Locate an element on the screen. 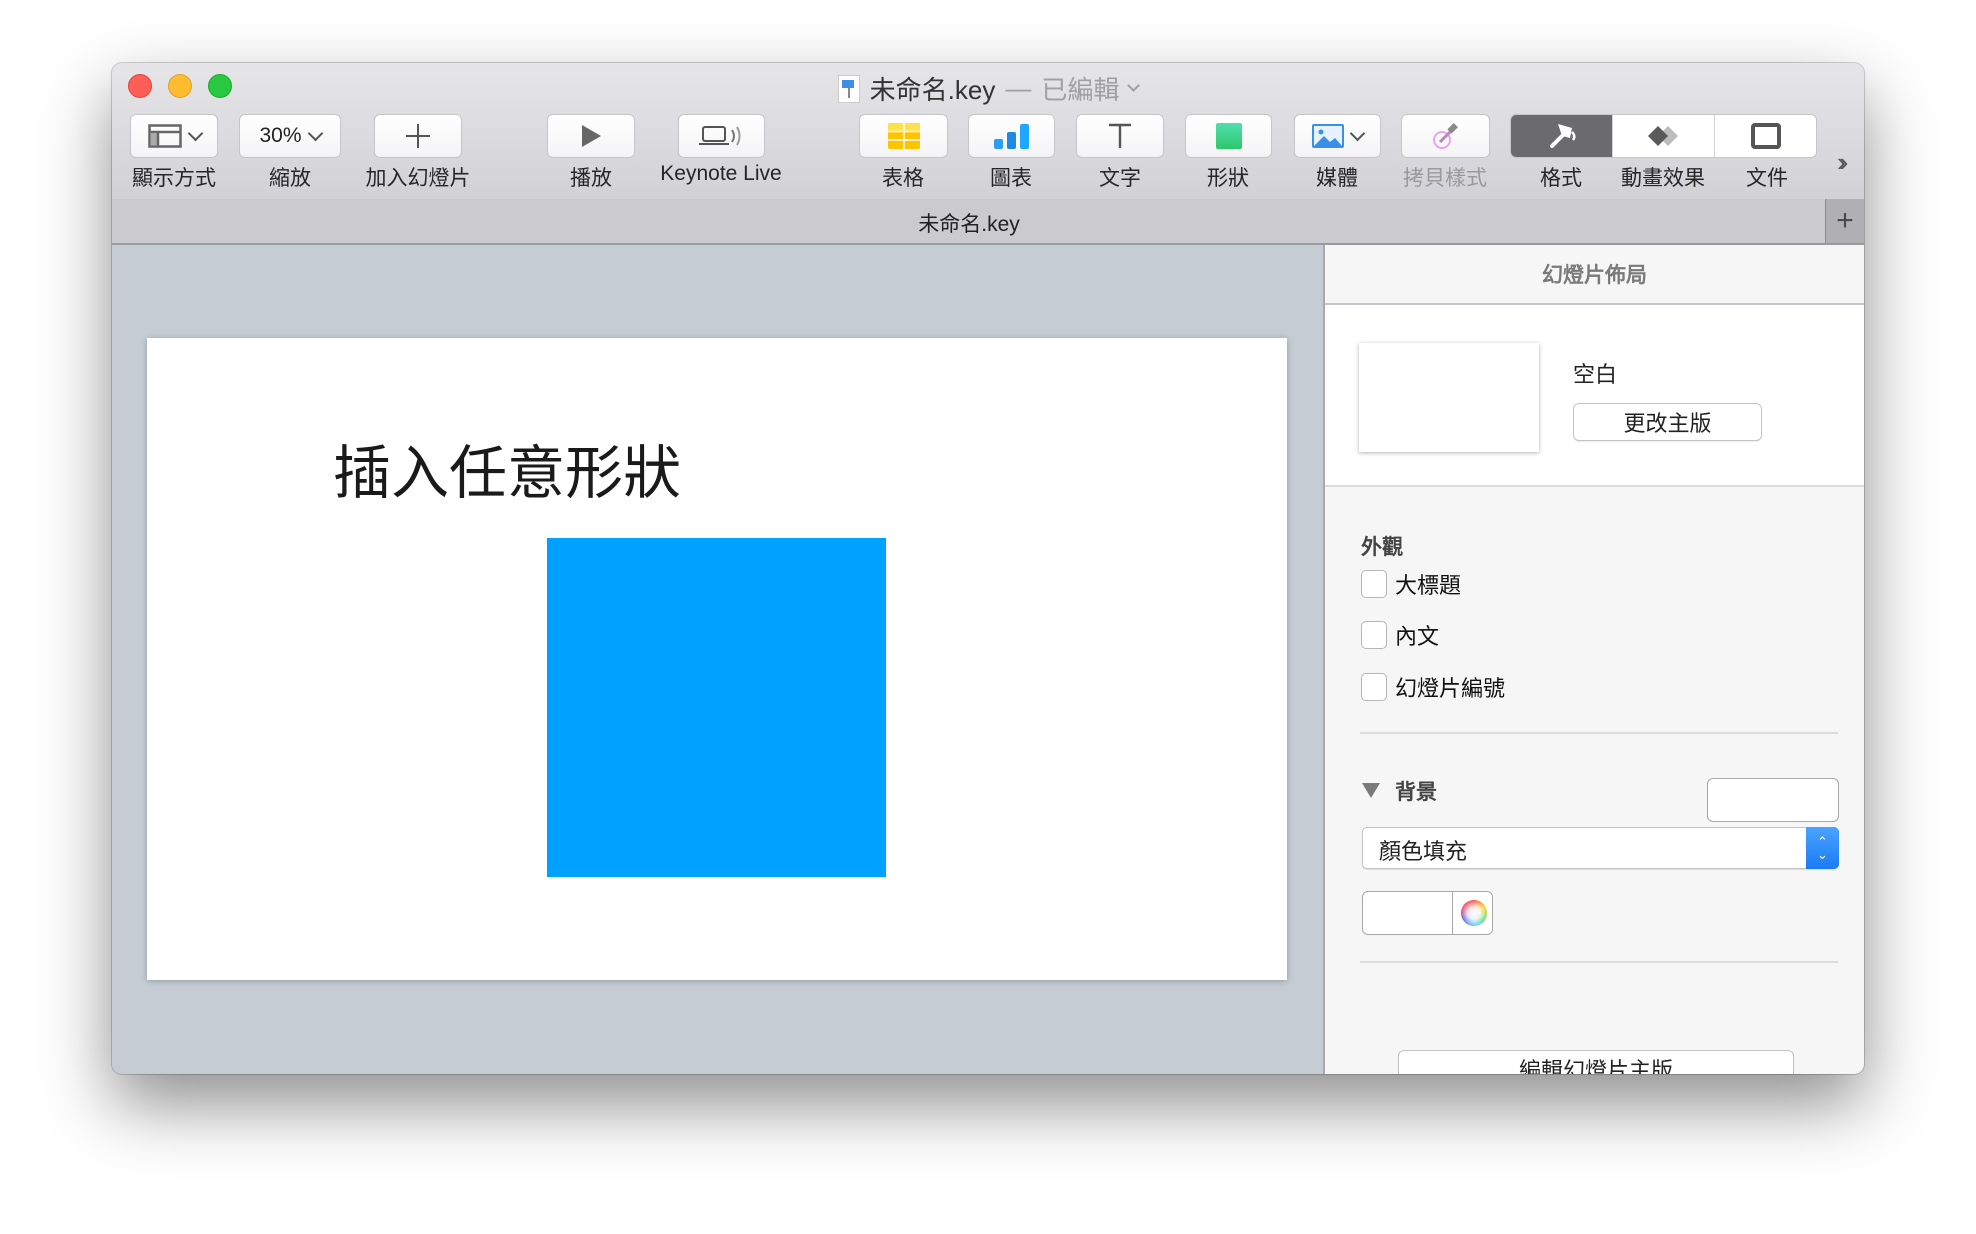  toolbar-overflow-icon: ›› is located at coordinates (1843, 162).